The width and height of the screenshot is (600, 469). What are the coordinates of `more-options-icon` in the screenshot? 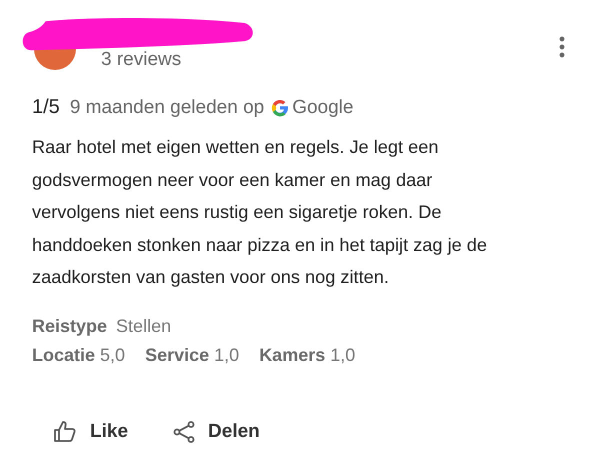 It's located at (562, 47).